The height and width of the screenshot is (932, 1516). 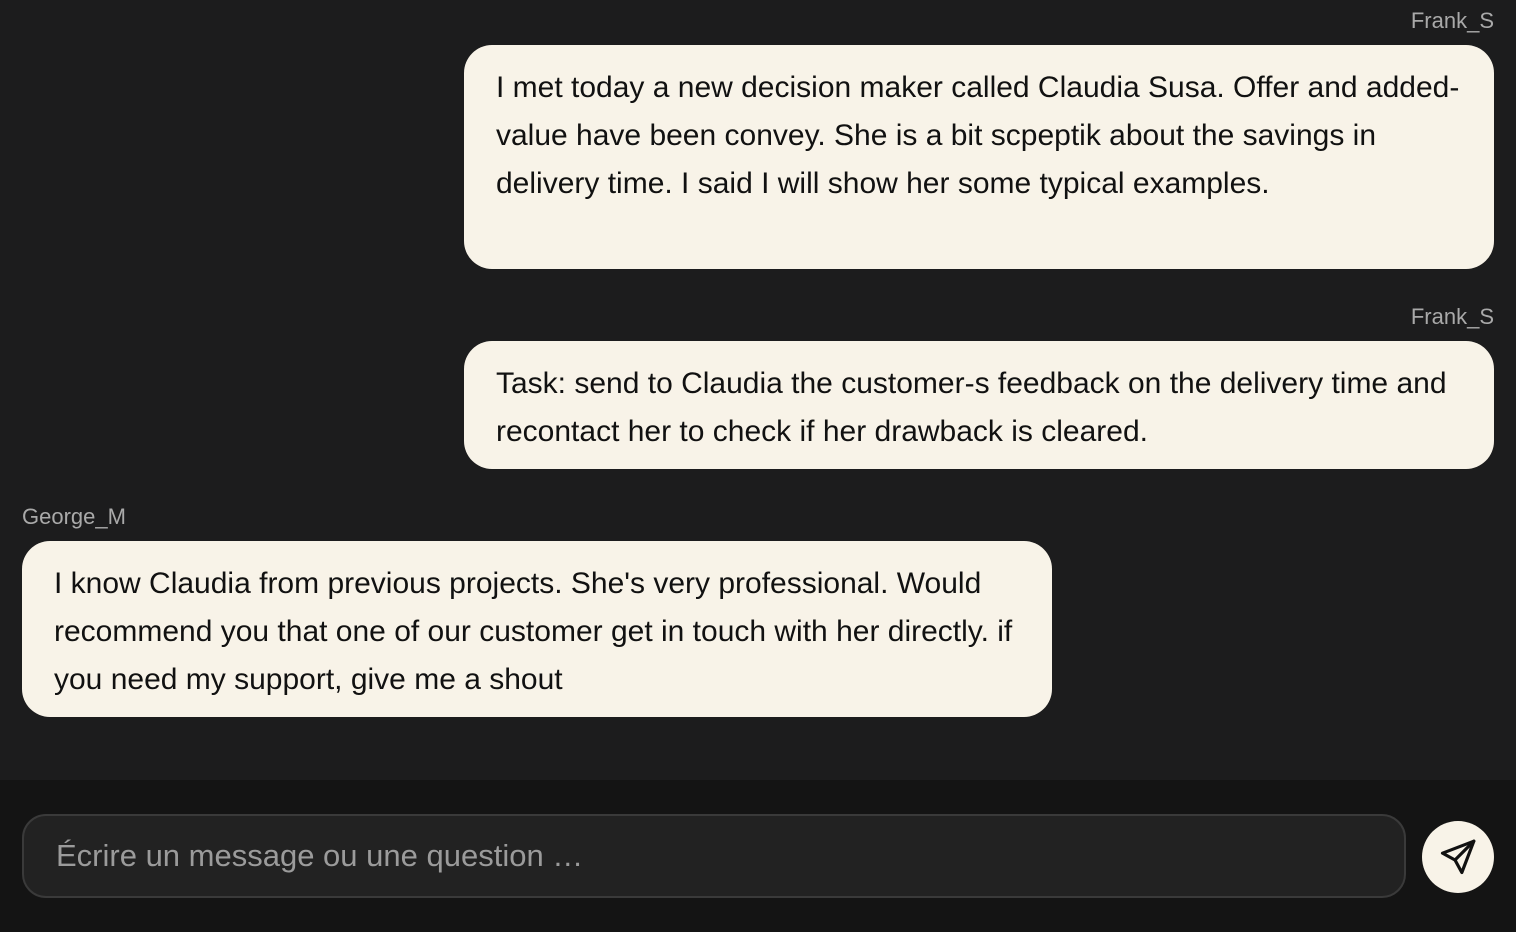 What do you see at coordinates (74, 516) in the screenshot?
I see `message-sender: George_M` at bounding box center [74, 516].